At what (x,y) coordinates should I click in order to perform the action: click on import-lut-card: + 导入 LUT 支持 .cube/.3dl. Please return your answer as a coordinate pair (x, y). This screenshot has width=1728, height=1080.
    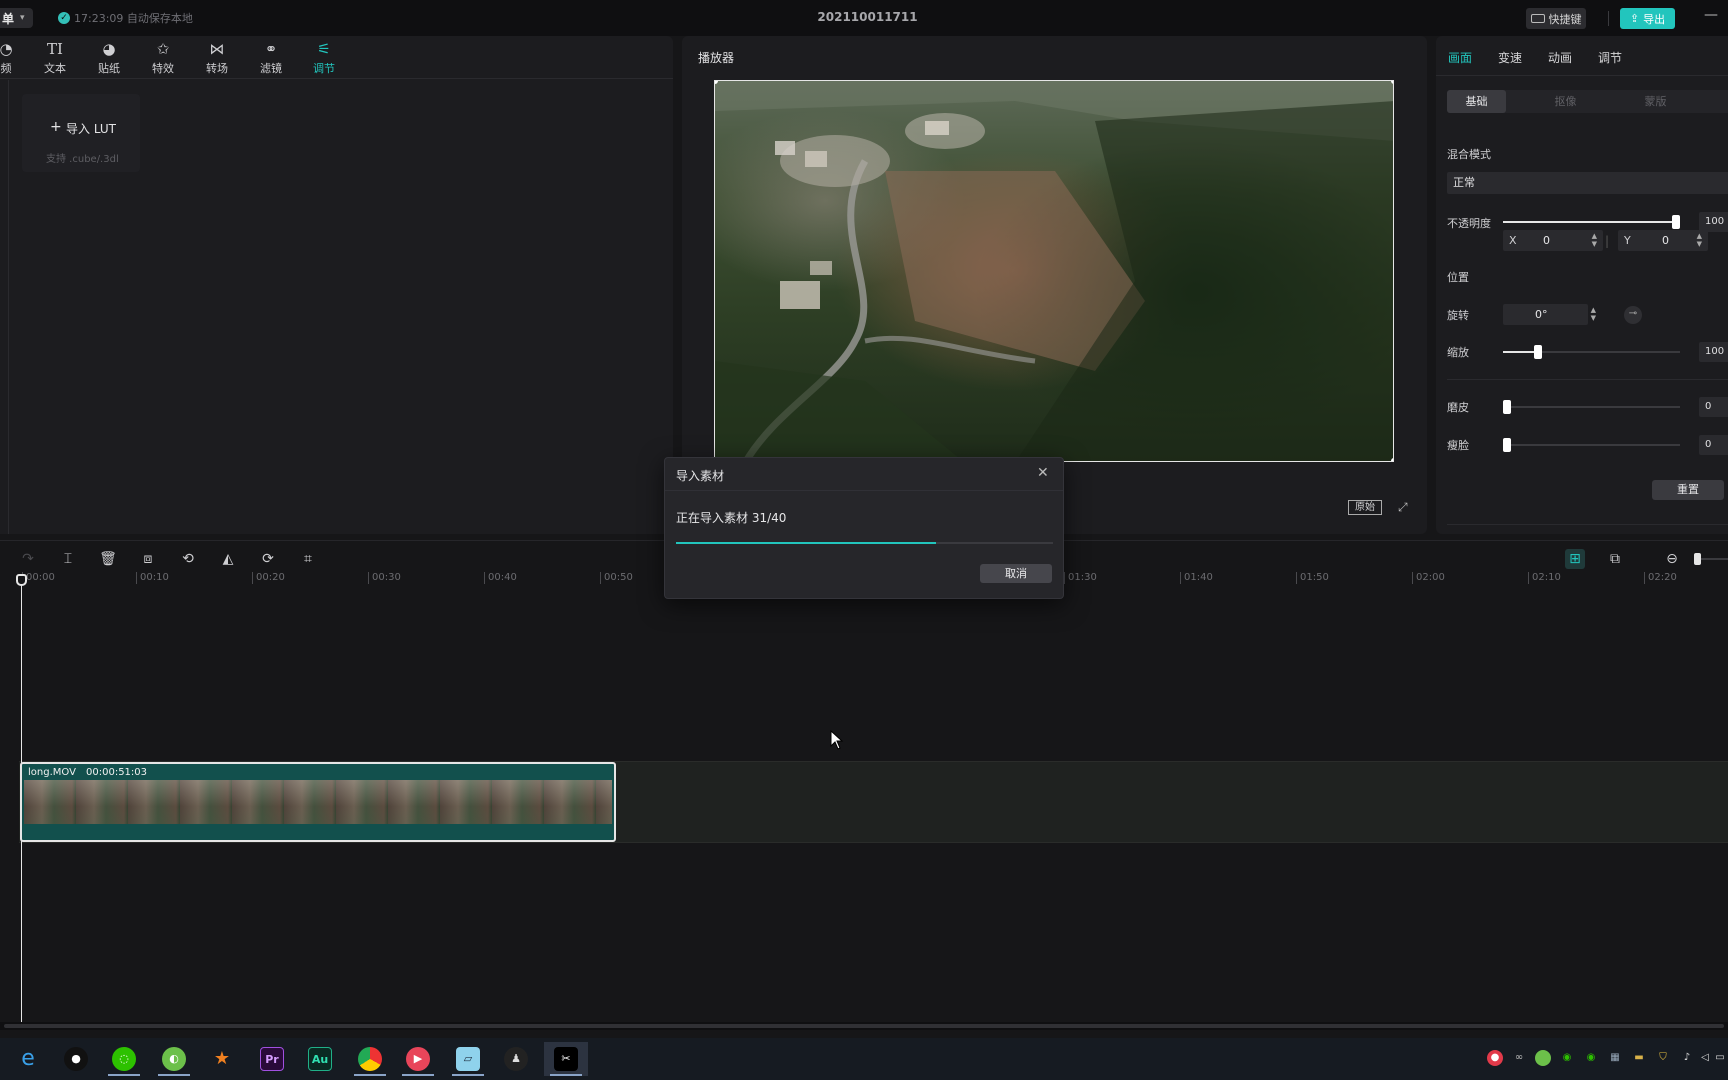
    Looking at the image, I should click on (81, 133).